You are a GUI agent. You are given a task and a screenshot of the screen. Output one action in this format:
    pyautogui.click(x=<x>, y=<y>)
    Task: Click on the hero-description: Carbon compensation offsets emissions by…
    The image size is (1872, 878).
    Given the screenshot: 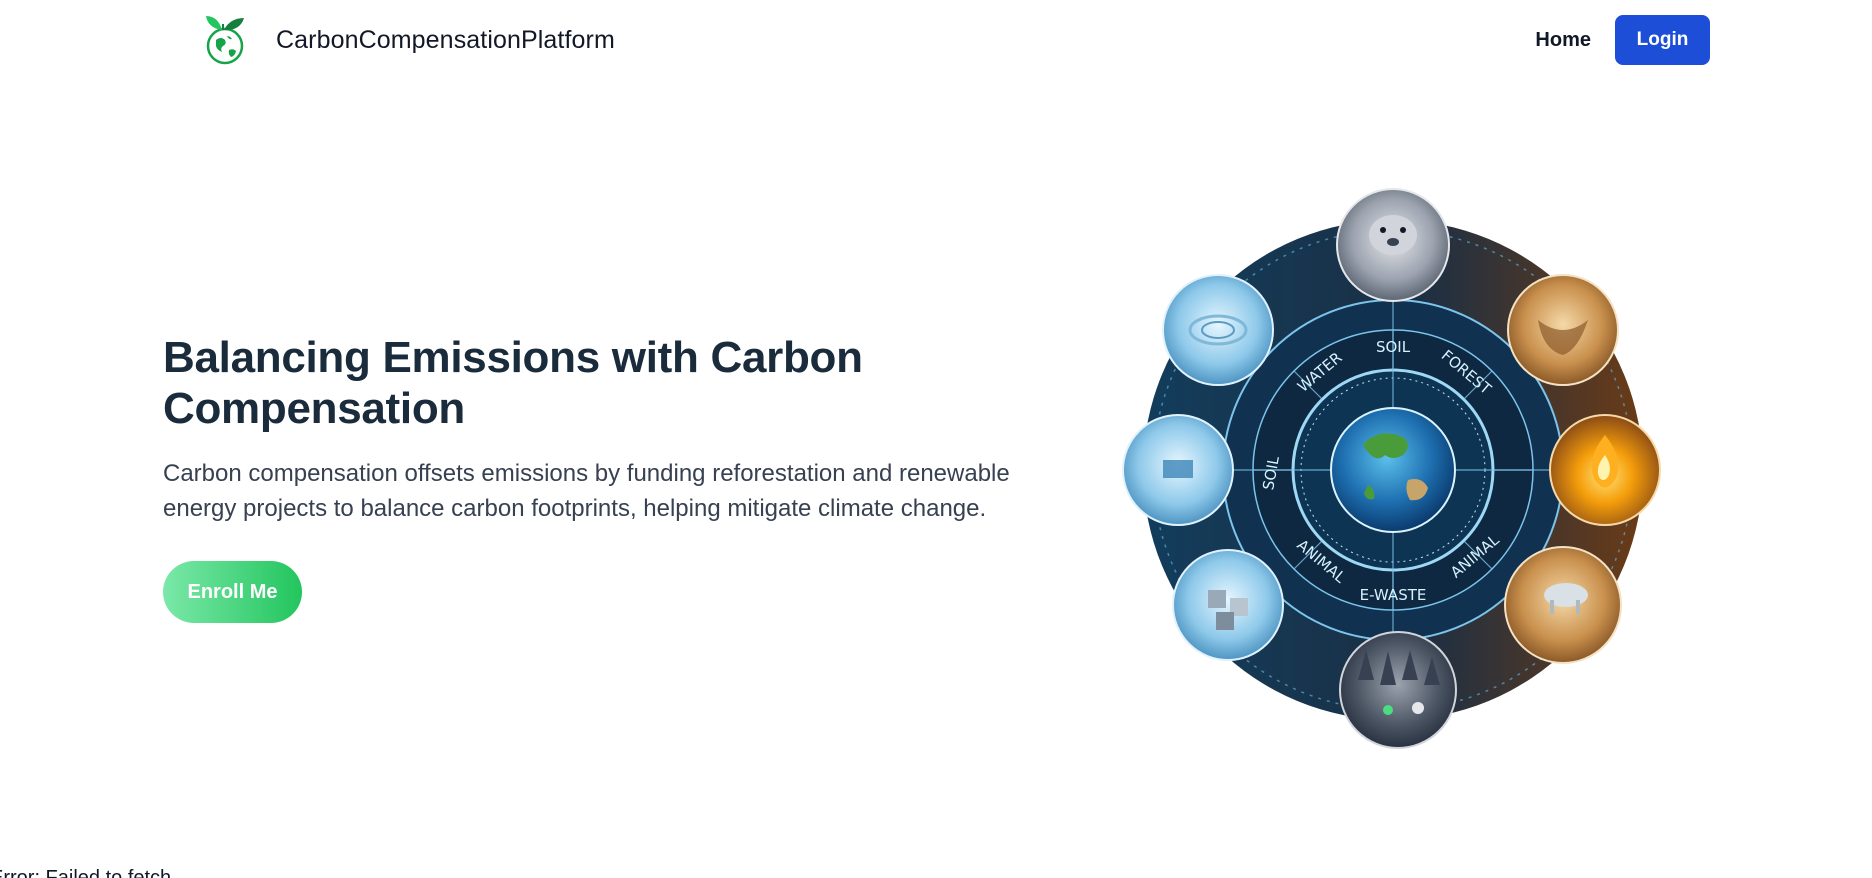 What is the action you would take?
    pyautogui.click(x=586, y=491)
    